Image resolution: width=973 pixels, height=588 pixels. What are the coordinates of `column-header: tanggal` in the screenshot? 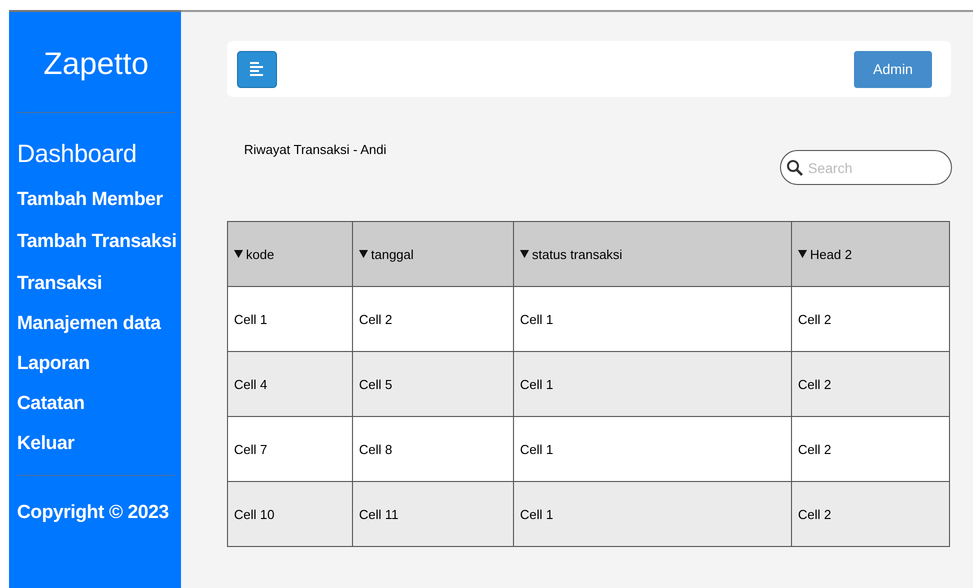 It's located at (433, 254).